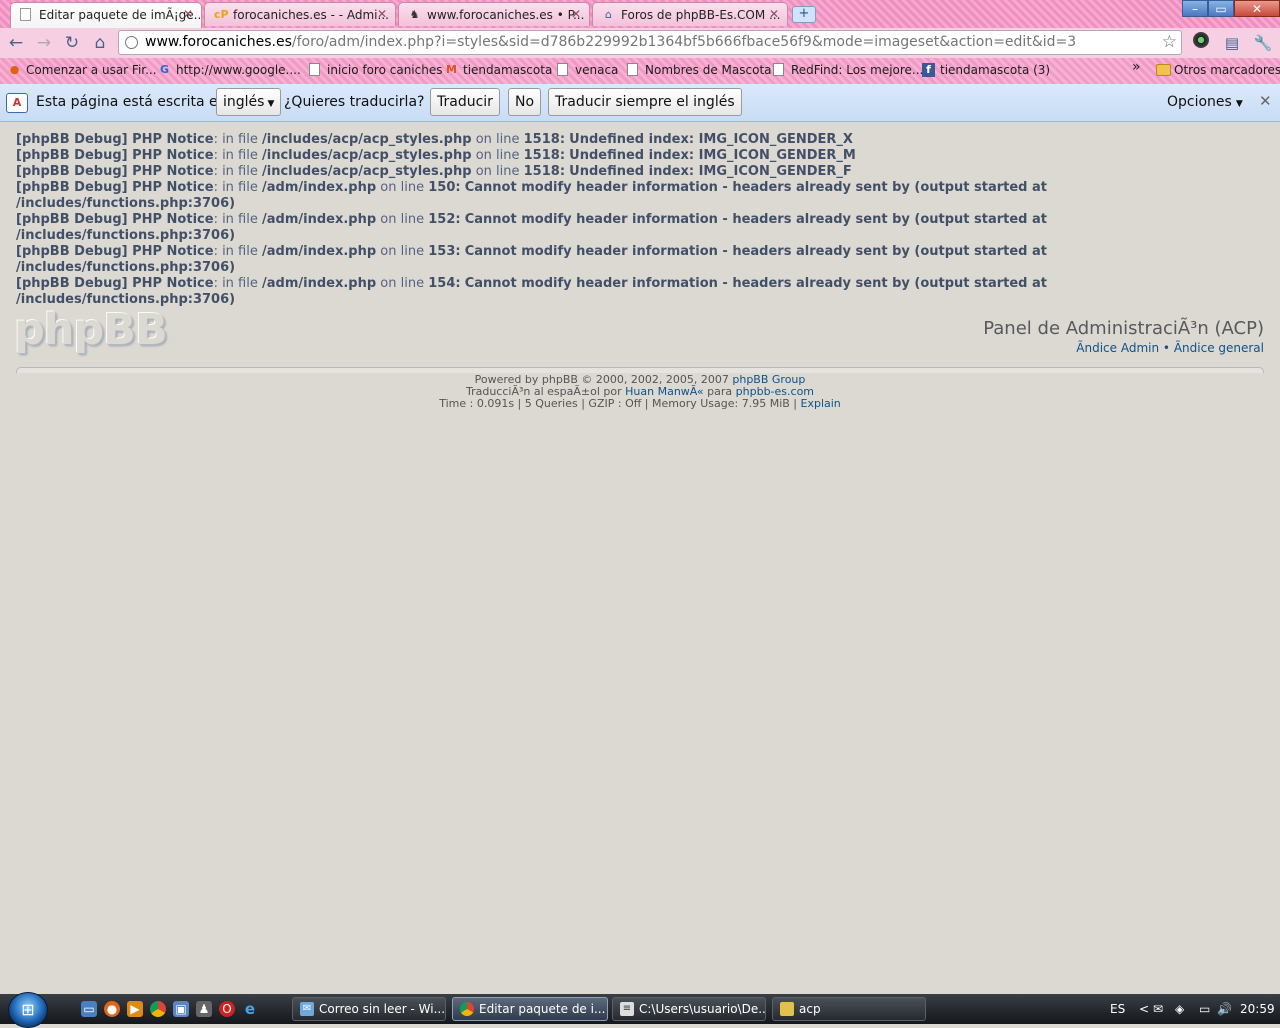  What do you see at coordinates (227, 1009) in the screenshot?
I see `opera-icon: O` at bounding box center [227, 1009].